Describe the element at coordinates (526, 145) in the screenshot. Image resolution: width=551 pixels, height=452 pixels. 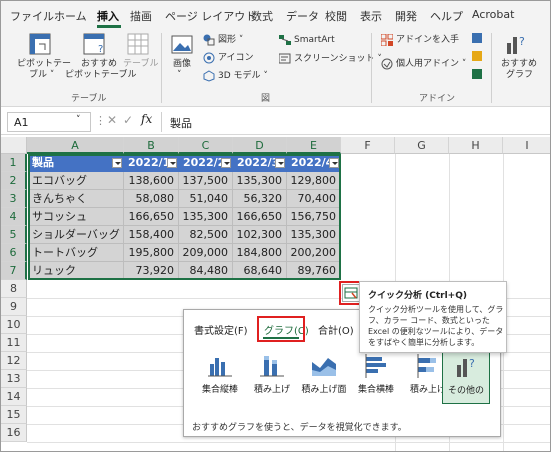
I see `column-header-i: I` at that location.